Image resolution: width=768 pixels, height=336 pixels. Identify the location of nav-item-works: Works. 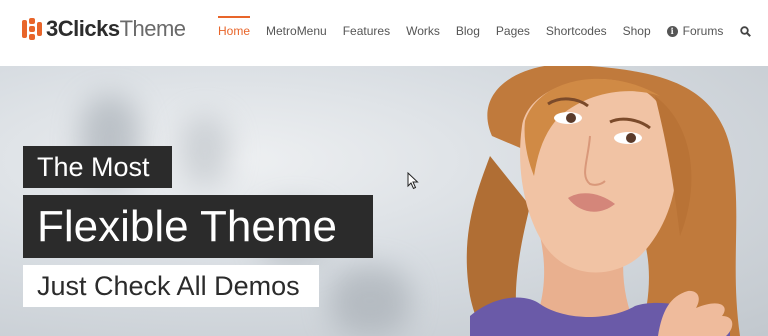
(423, 31).